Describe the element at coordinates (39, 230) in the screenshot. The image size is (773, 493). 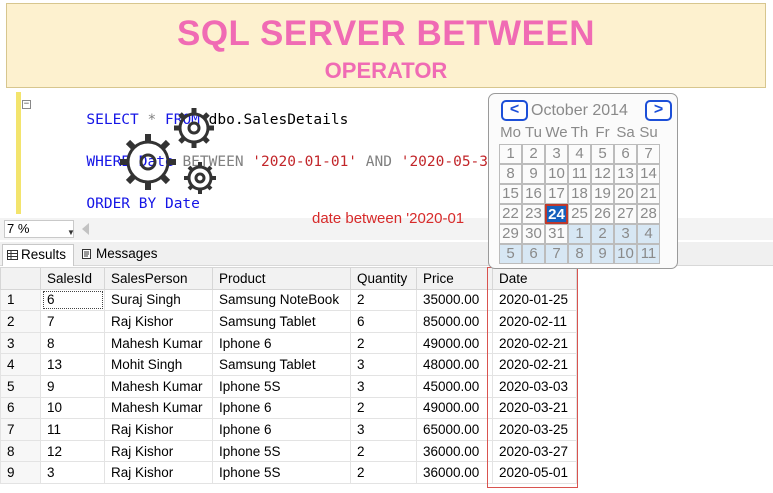
I see `zoom-selector: 7 % ▼` at that location.